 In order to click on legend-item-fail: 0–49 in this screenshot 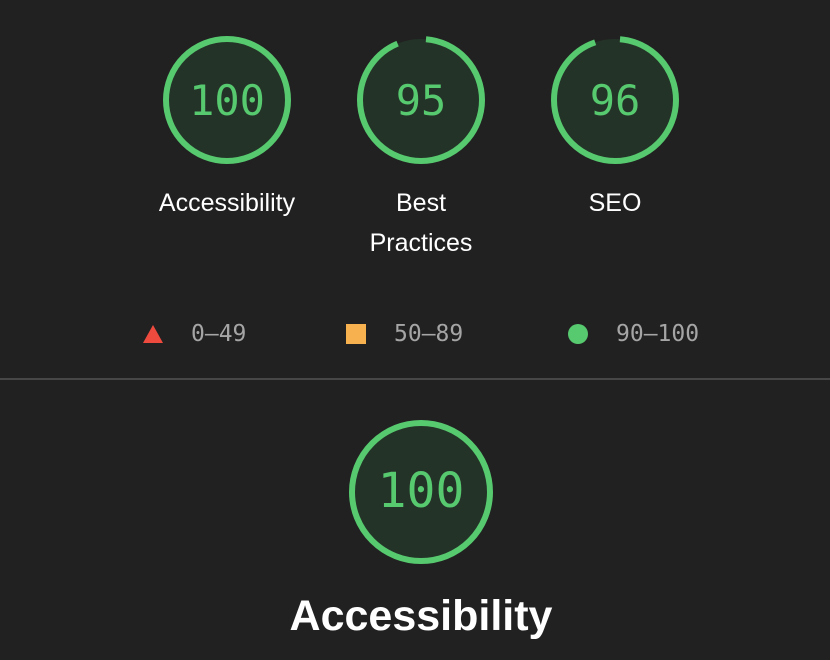, I will do `click(194, 334)`.